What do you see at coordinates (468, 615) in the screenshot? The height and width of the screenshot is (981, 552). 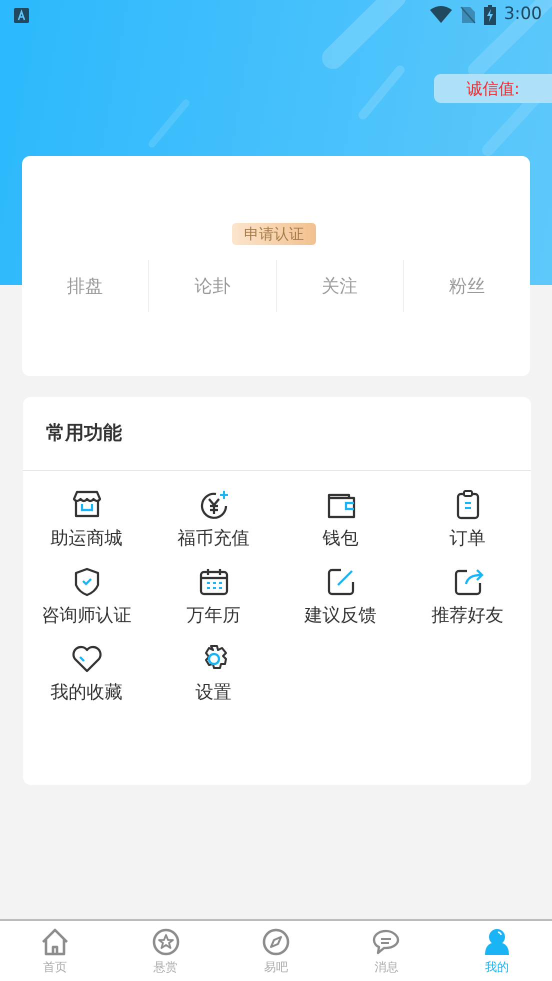 I see `function-label: 推荐好友` at bounding box center [468, 615].